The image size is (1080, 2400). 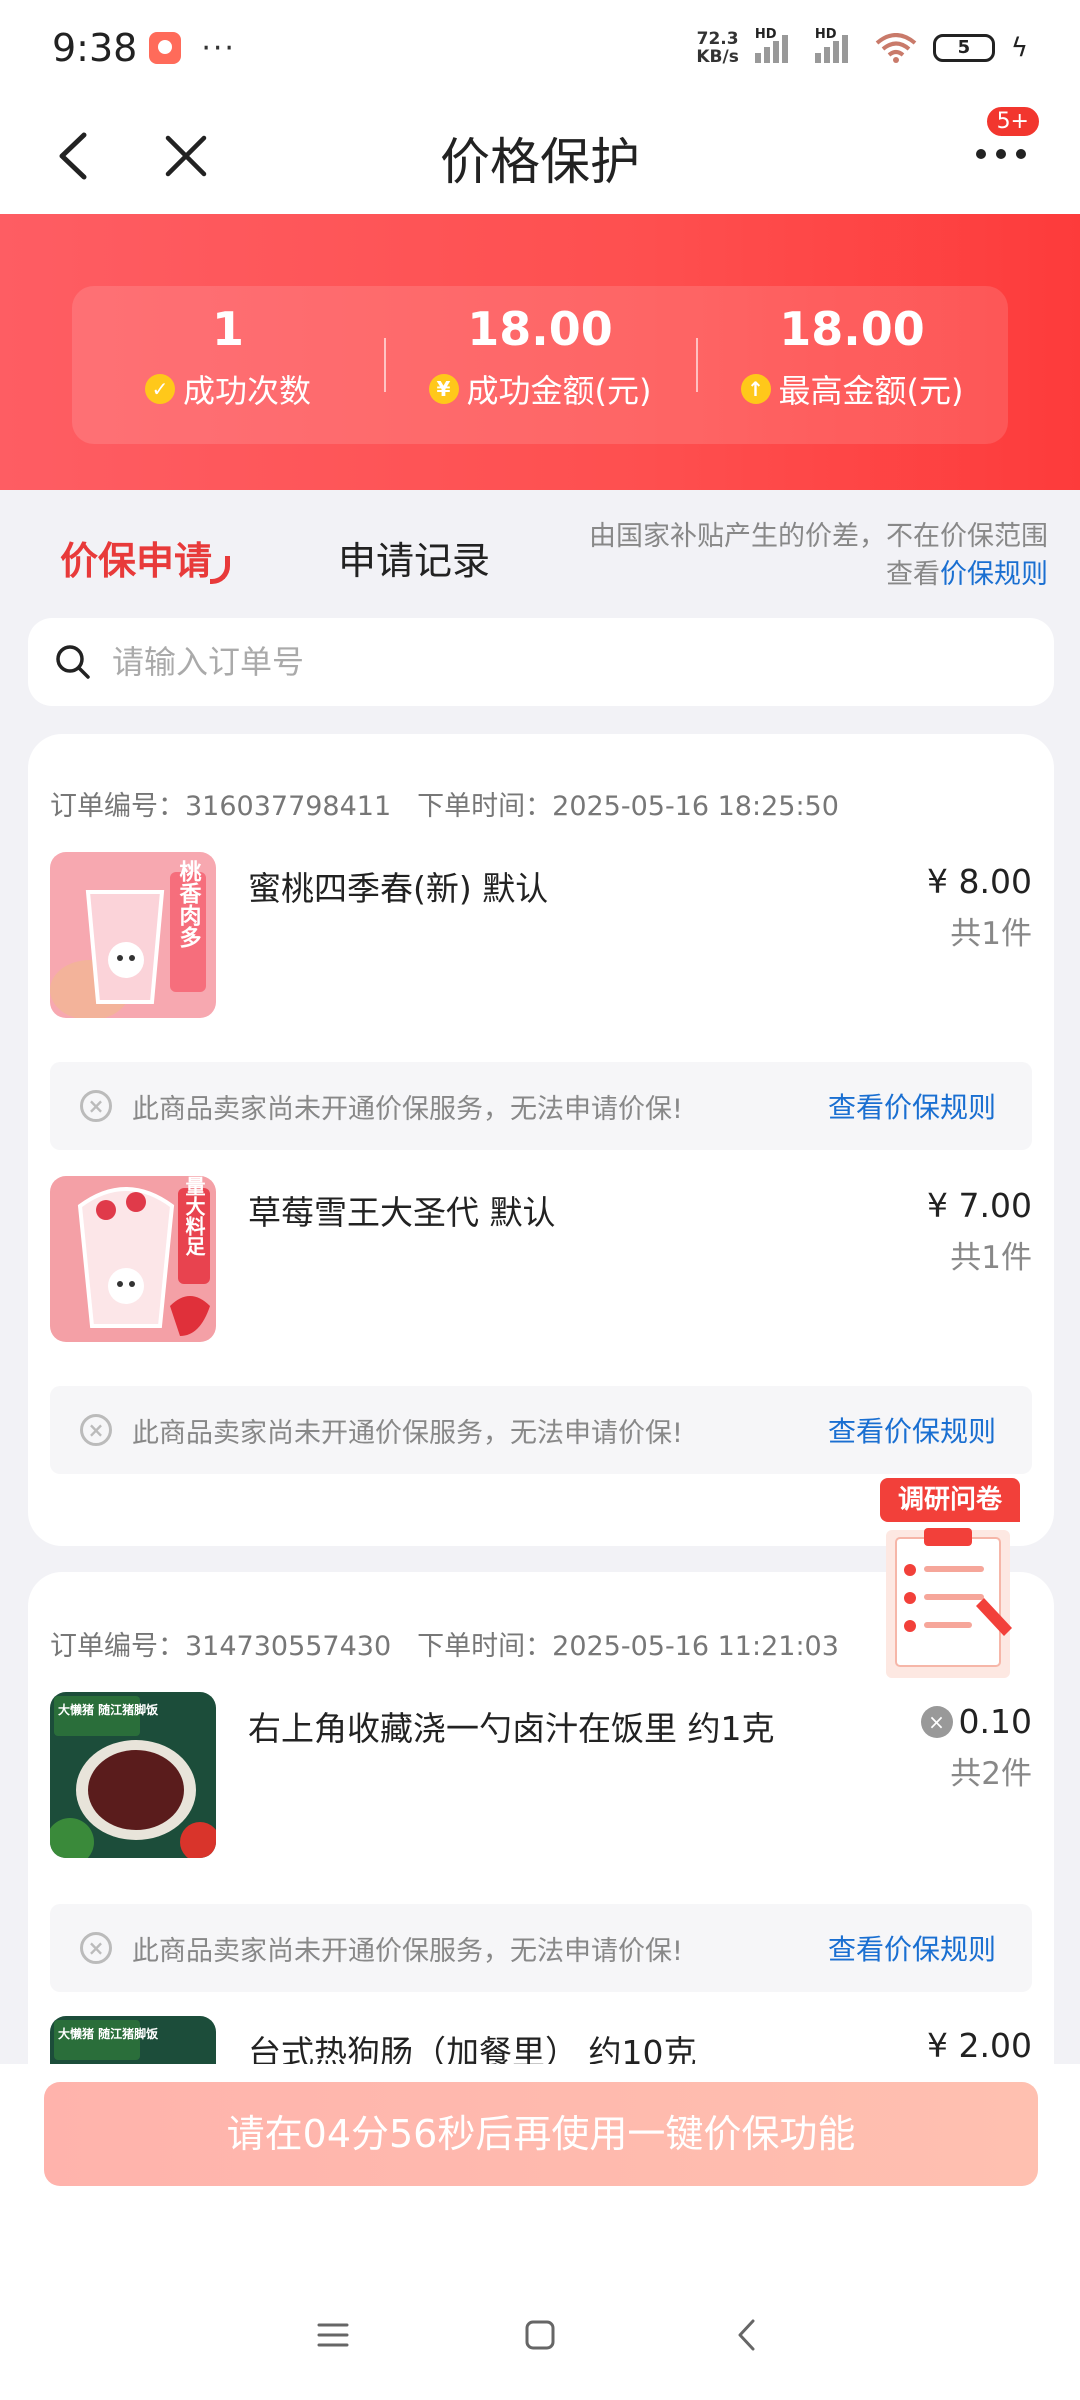 What do you see at coordinates (133, 1259) in the screenshot?
I see `product-image: 量大料足` at bounding box center [133, 1259].